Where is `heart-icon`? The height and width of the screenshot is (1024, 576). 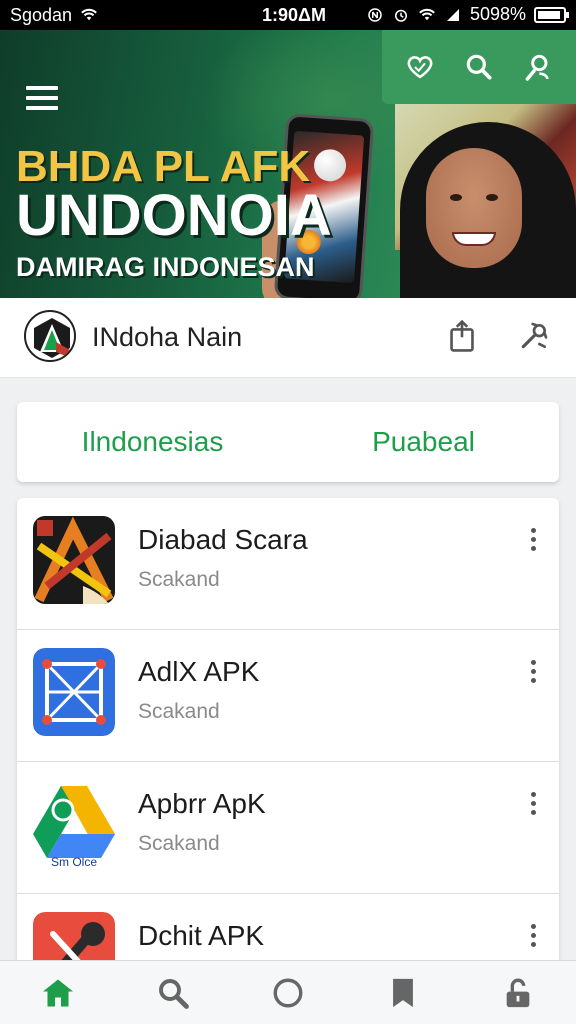
heart-icon is located at coordinates (420, 67).